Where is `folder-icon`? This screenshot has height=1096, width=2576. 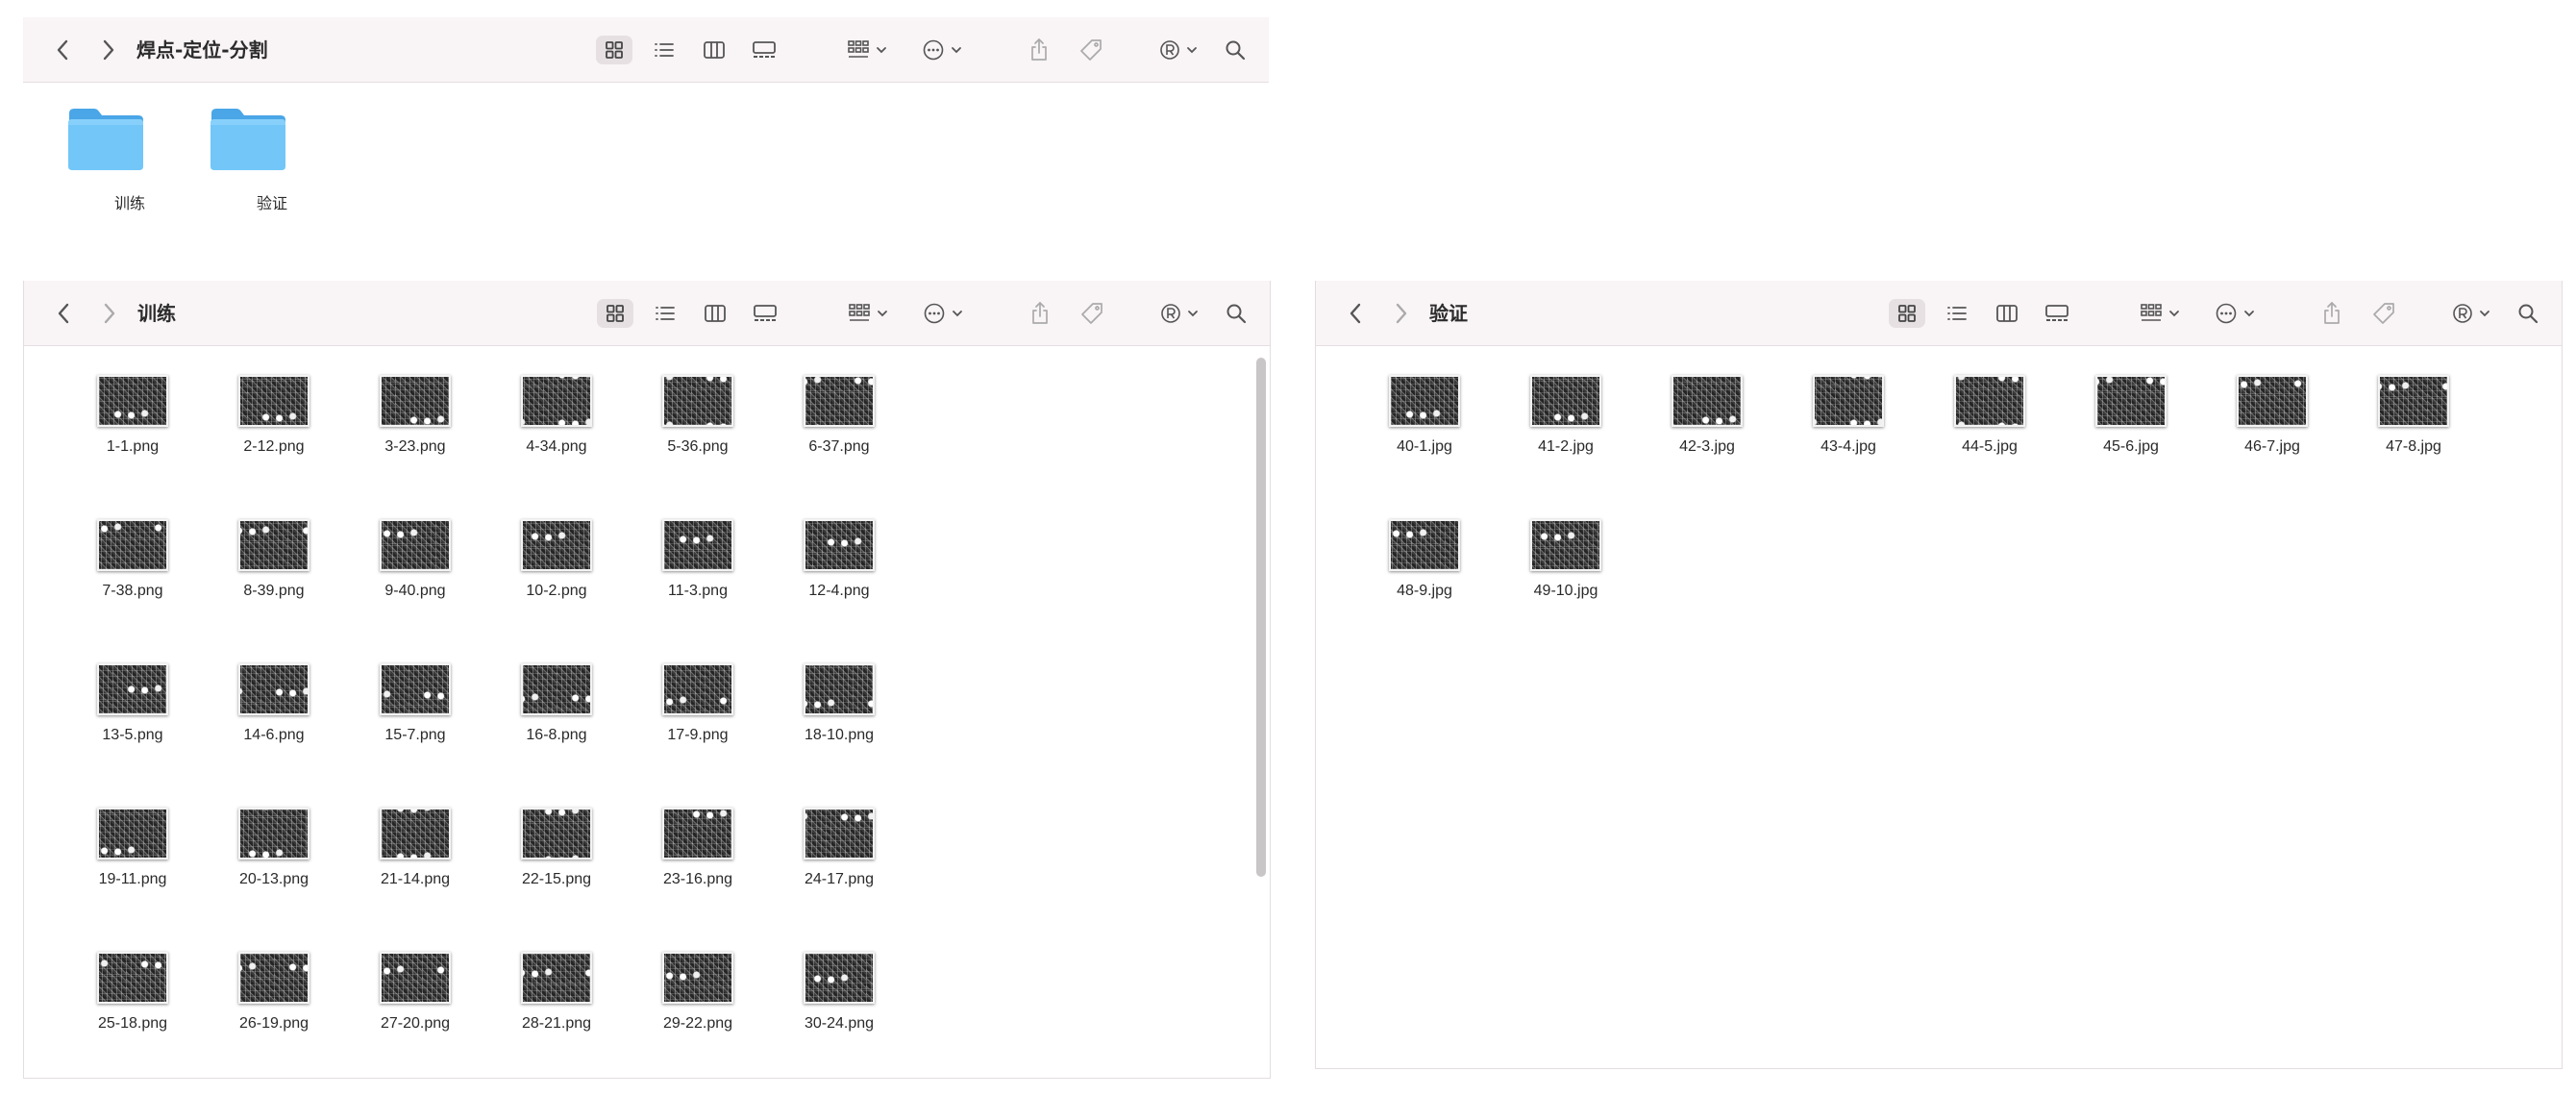 folder-icon is located at coordinates (248, 139).